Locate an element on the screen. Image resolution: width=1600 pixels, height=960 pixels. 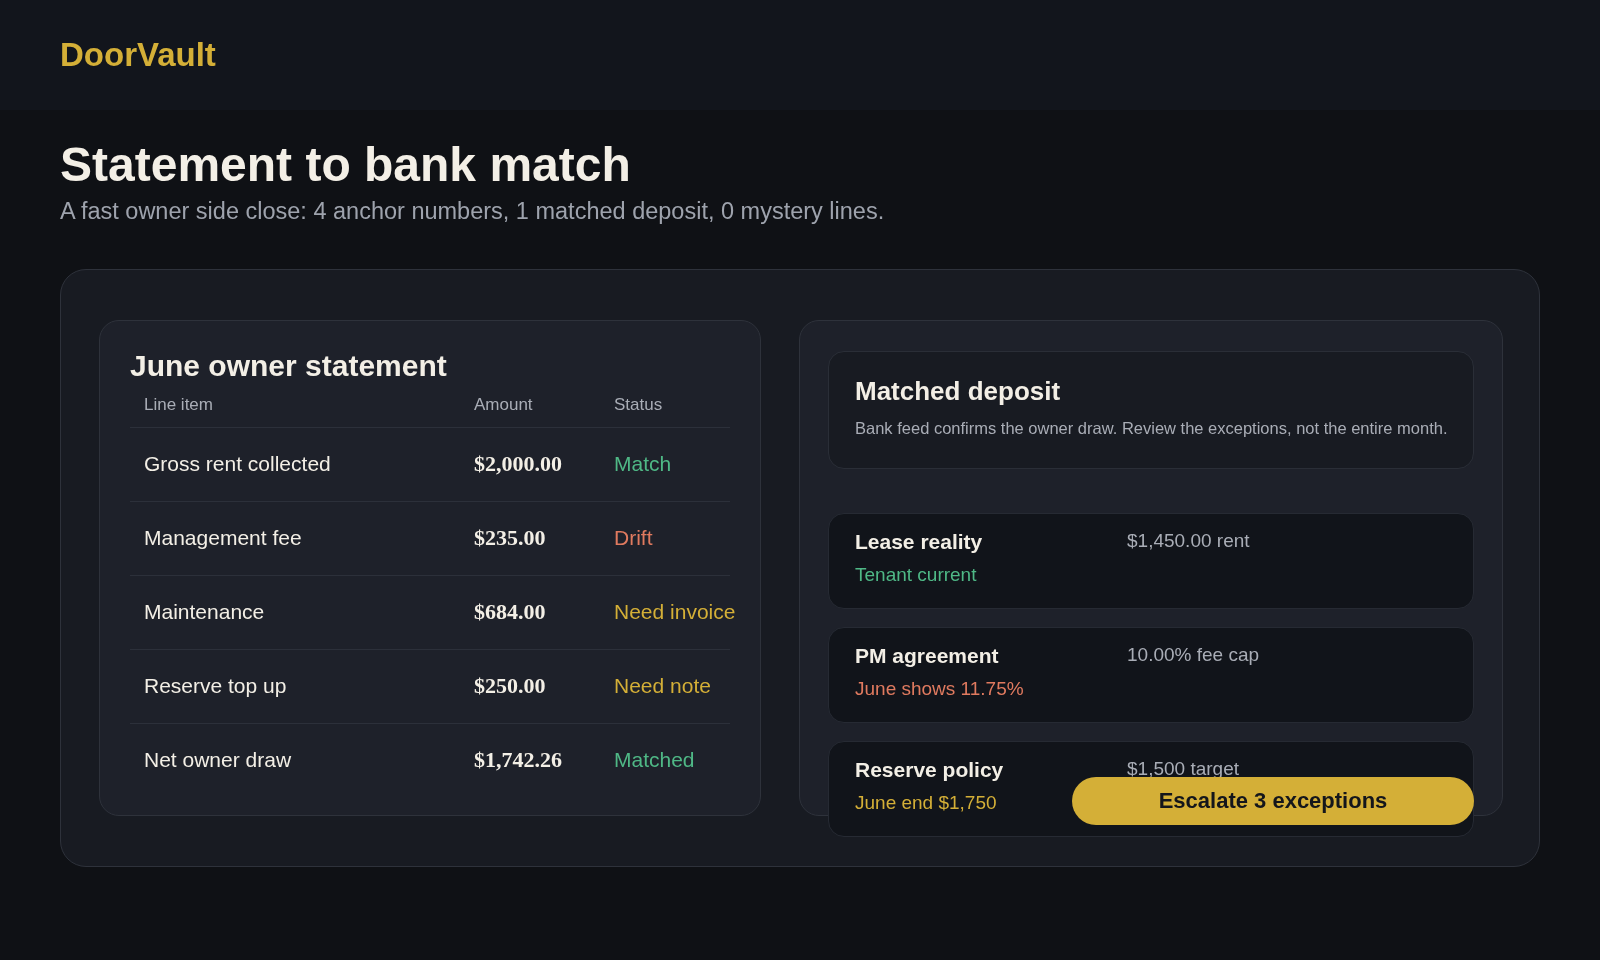
table-cell-text: Reserve top up is located at coordinates (216, 686).